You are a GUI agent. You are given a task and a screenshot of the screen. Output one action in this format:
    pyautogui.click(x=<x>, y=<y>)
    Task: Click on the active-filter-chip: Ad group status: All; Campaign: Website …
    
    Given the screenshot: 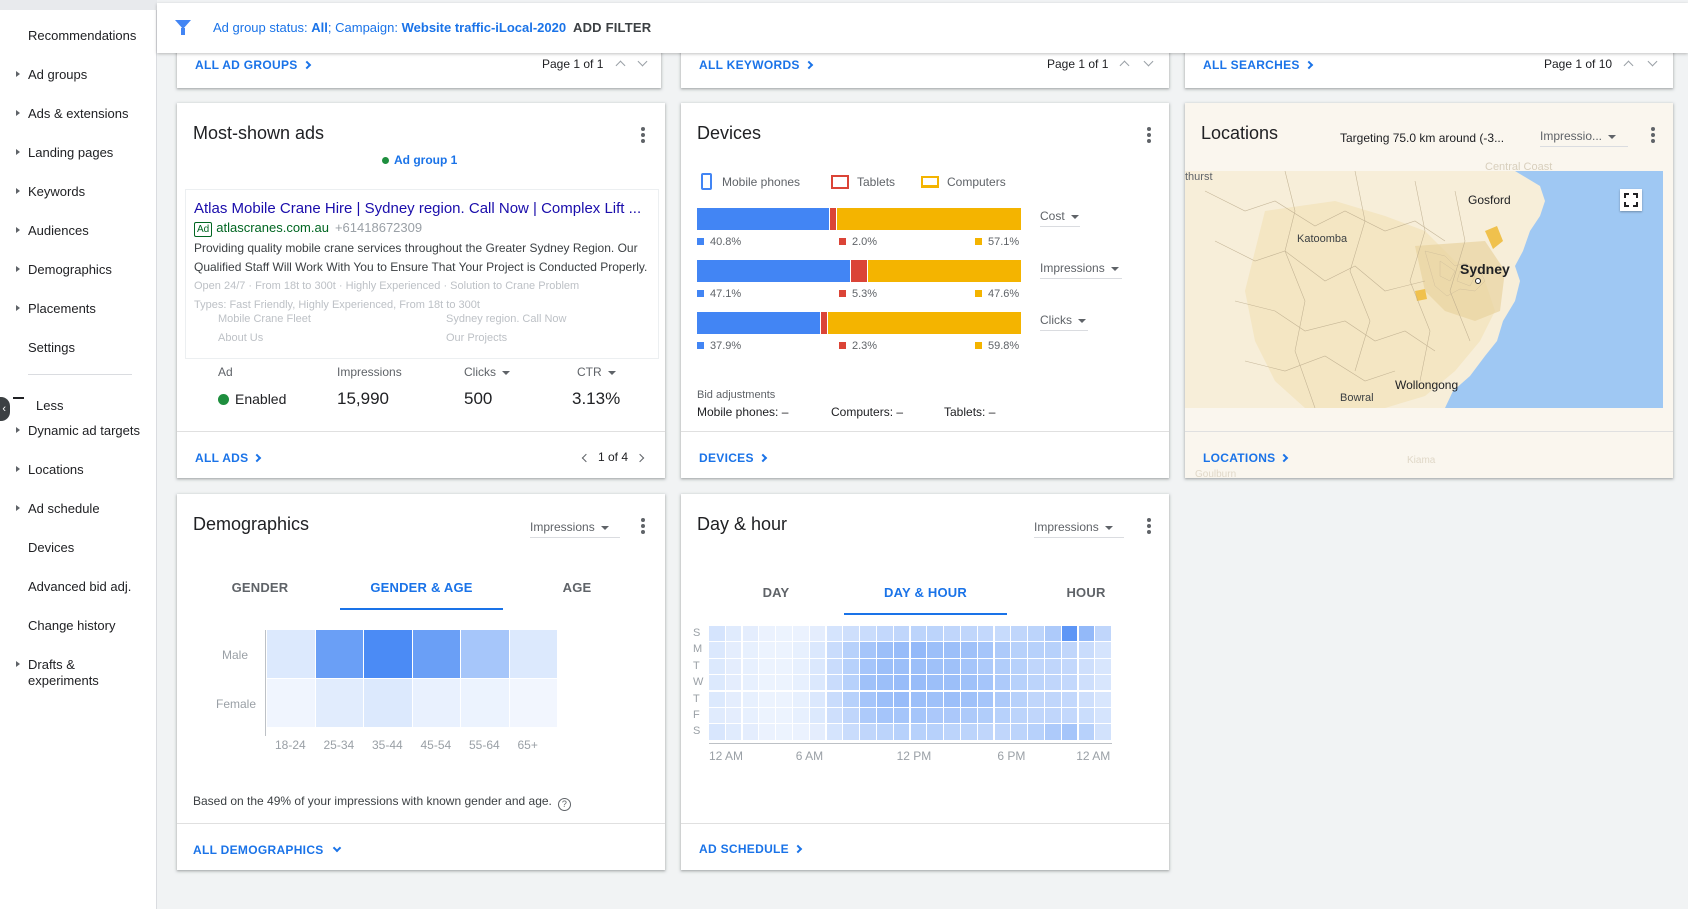 What is the action you would take?
    pyautogui.click(x=389, y=27)
    